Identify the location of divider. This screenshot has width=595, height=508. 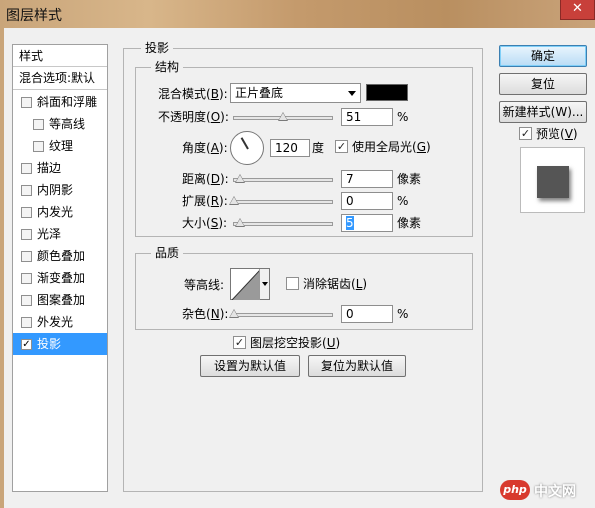
(60, 89).